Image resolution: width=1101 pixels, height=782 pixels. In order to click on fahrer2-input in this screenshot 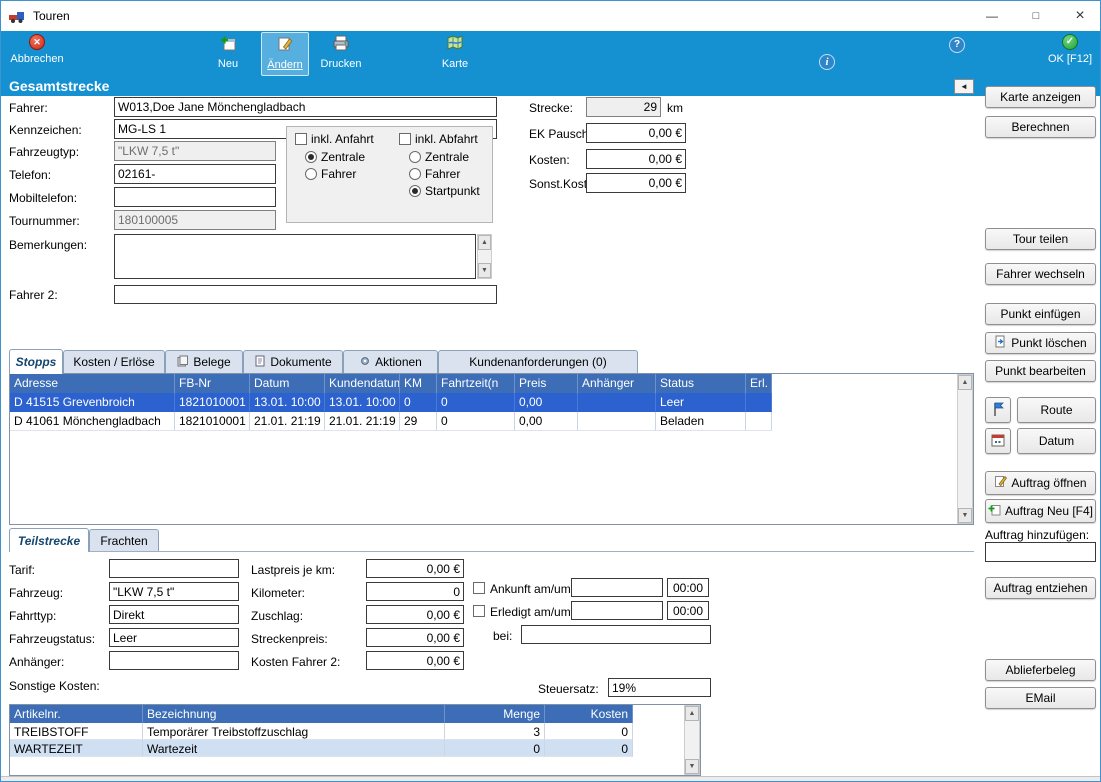, I will do `click(305, 294)`.